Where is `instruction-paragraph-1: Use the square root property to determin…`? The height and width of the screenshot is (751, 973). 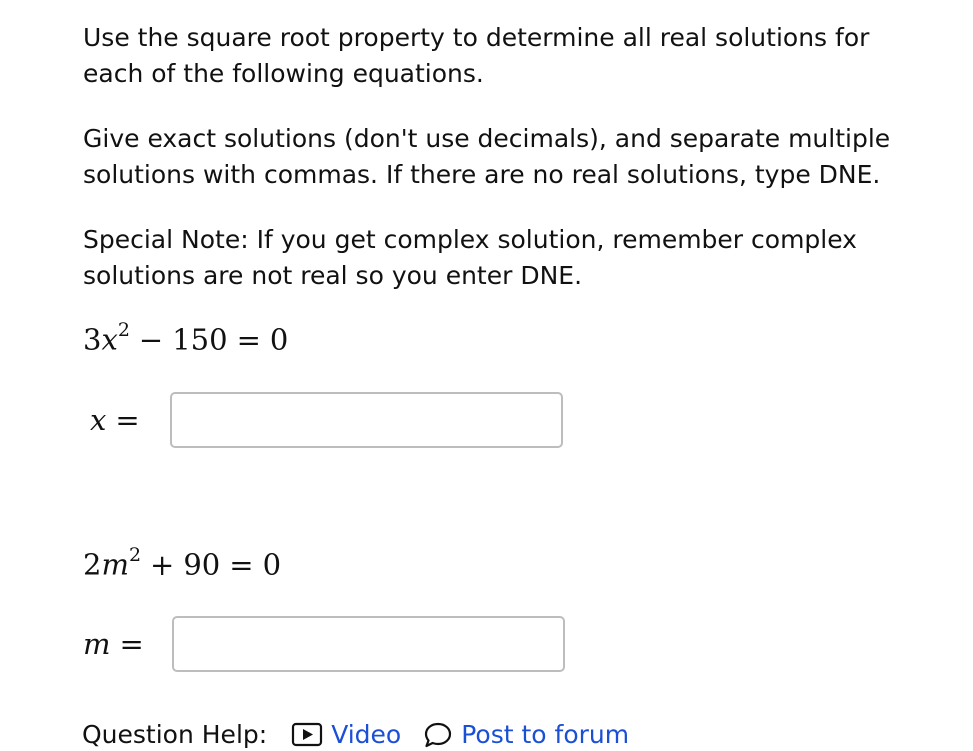 instruction-paragraph-1: Use the square root property to determin… is located at coordinates (513, 56).